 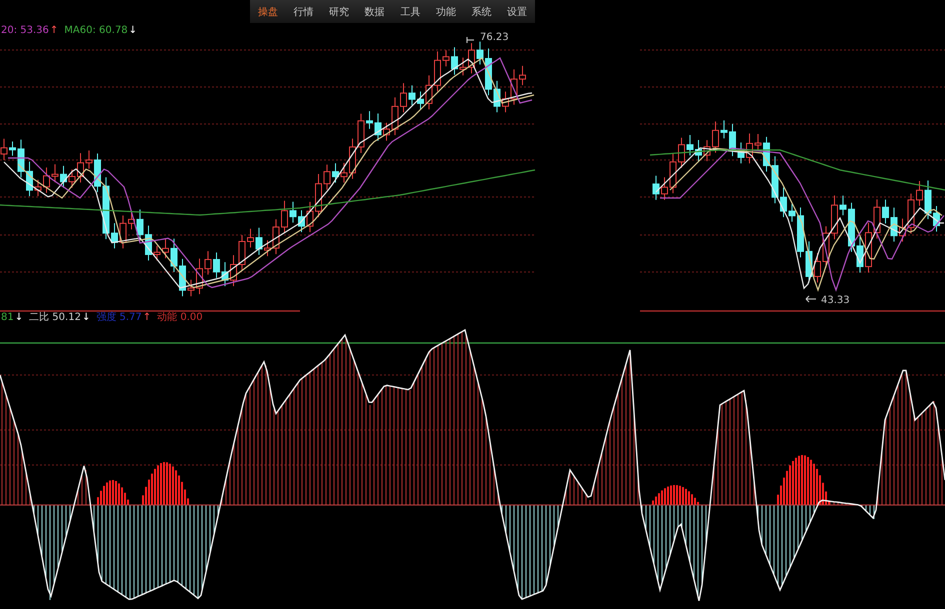 I want to click on menu-item: 行情, so click(x=303, y=11).